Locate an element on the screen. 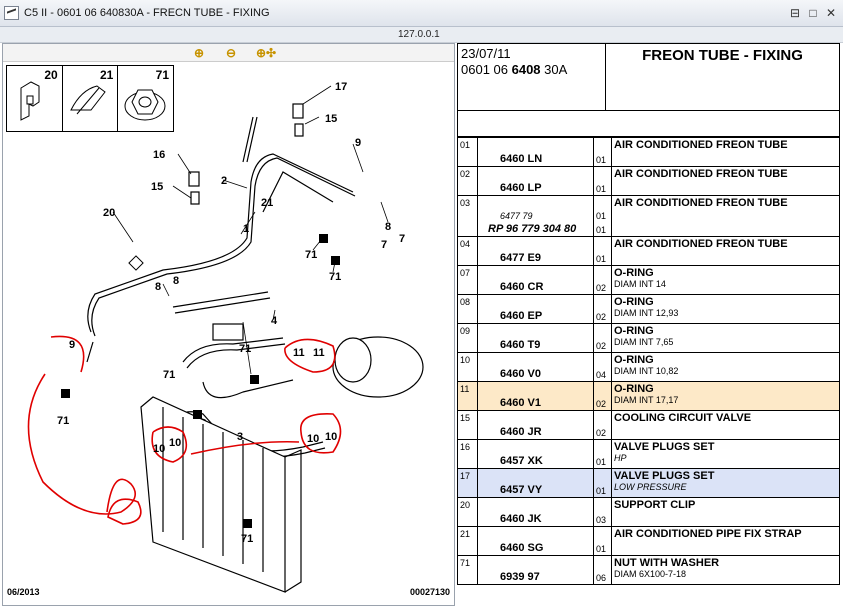  part-row: 16 6457 XK 01 VALVE PLUGS SET HP is located at coordinates (648, 453).